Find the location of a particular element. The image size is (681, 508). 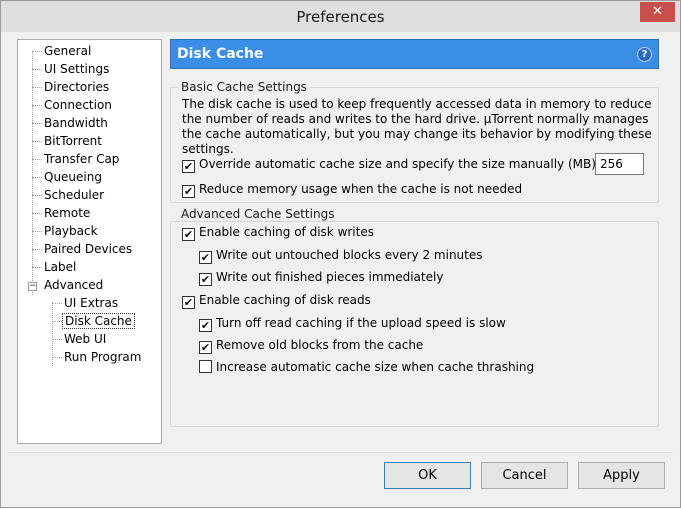

tree-item-web-ui: Web UI is located at coordinates (80, 339).